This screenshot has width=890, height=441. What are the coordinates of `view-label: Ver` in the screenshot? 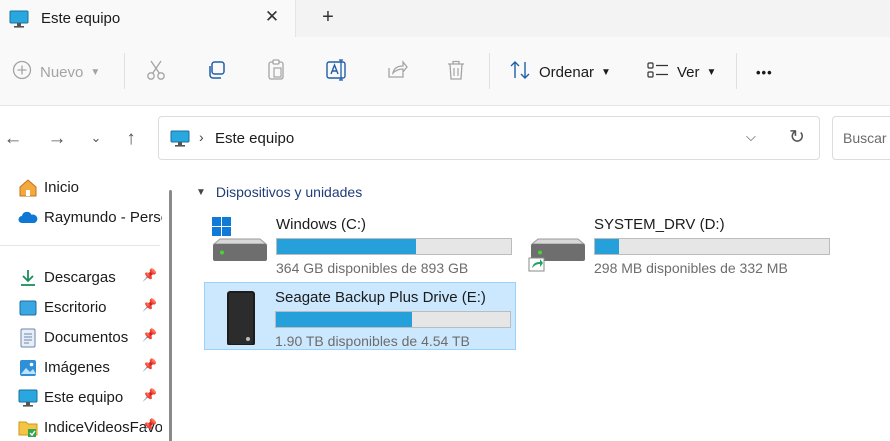 It's located at (688, 72).